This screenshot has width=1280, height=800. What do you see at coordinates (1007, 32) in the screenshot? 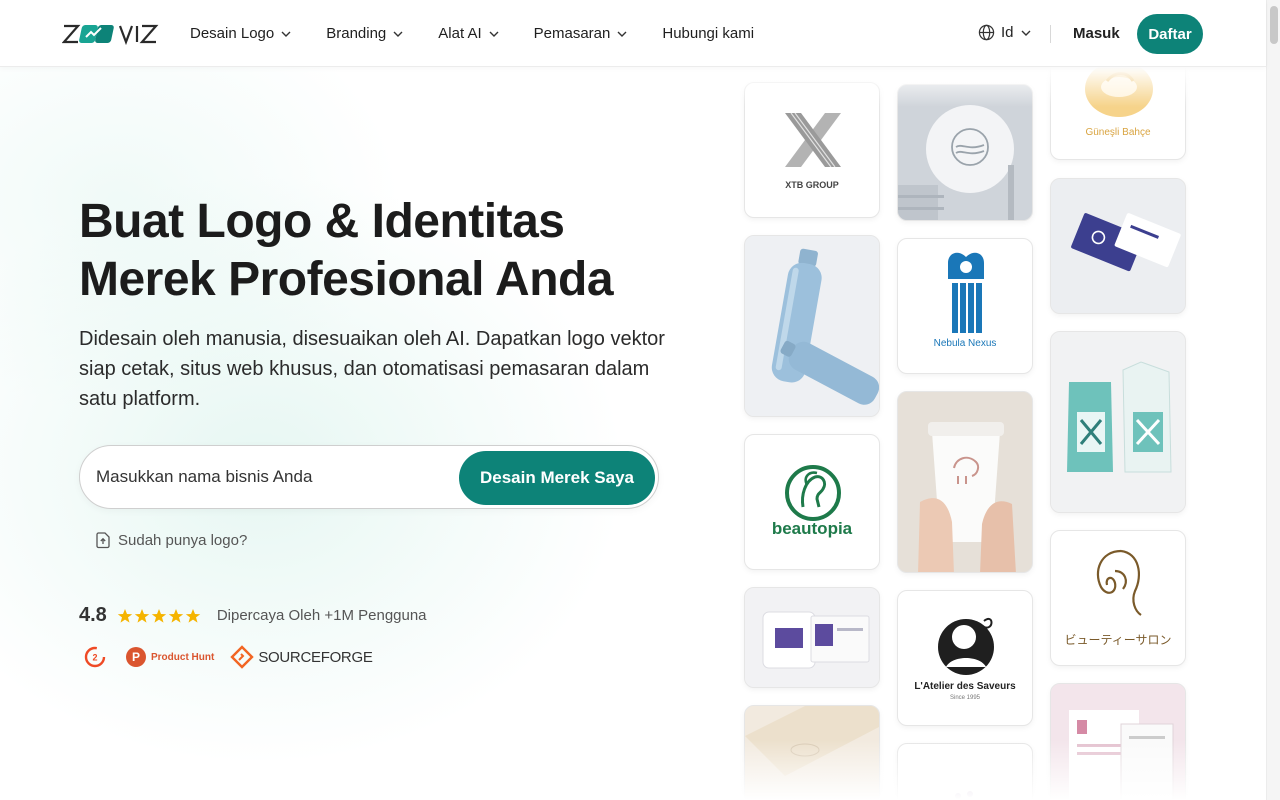
I see `language-label: Id` at bounding box center [1007, 32].